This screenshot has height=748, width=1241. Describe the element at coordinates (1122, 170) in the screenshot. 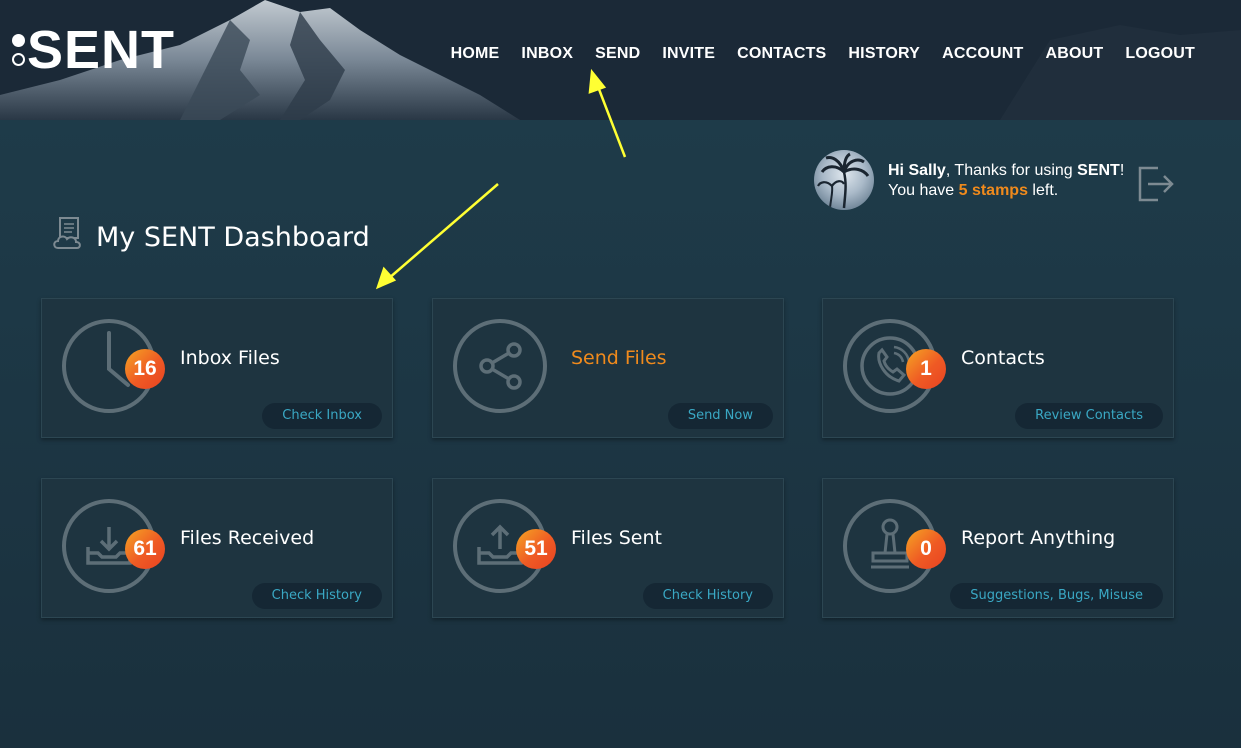

I see `greeting-bang: !` at that location.